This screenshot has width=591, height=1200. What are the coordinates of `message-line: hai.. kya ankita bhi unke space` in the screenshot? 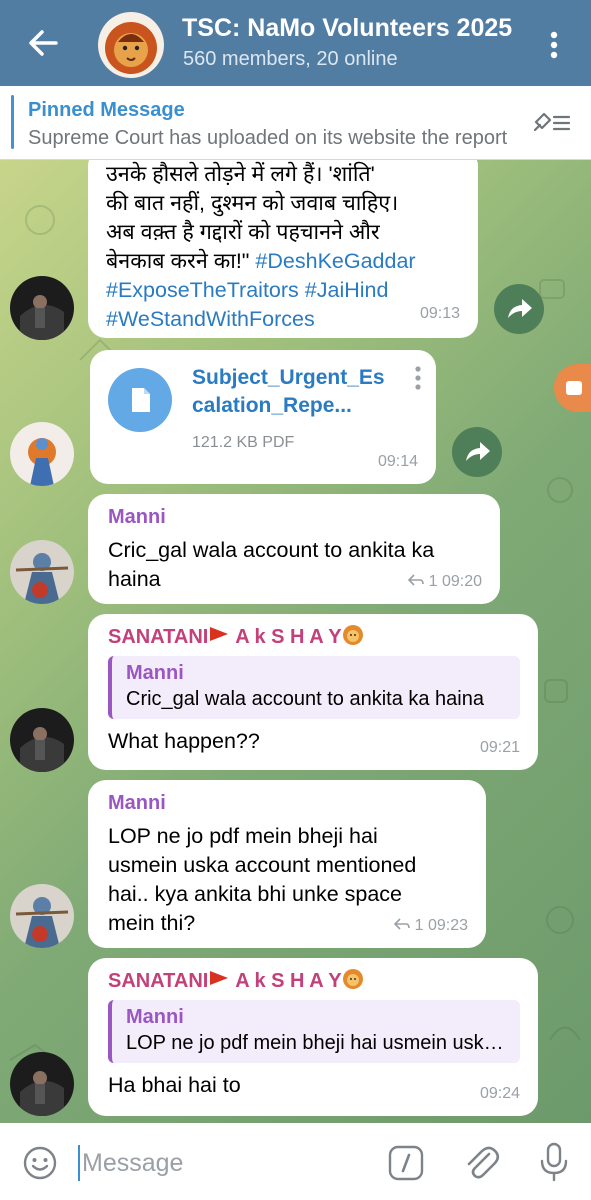 It's located at (255, 894).